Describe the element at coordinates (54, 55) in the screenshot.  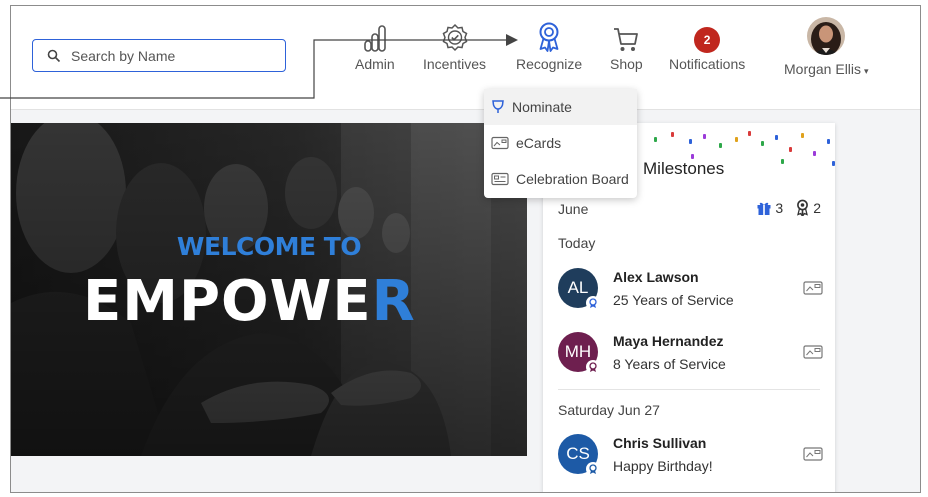
I see `search-icon` at that location.